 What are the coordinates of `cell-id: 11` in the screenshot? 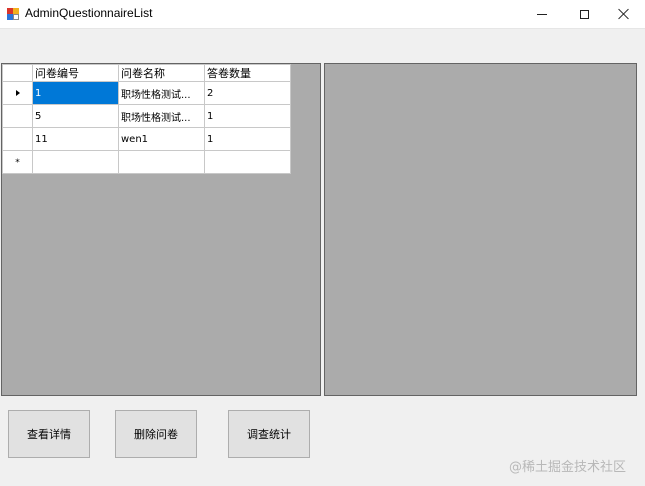 It's located at (75, 139).